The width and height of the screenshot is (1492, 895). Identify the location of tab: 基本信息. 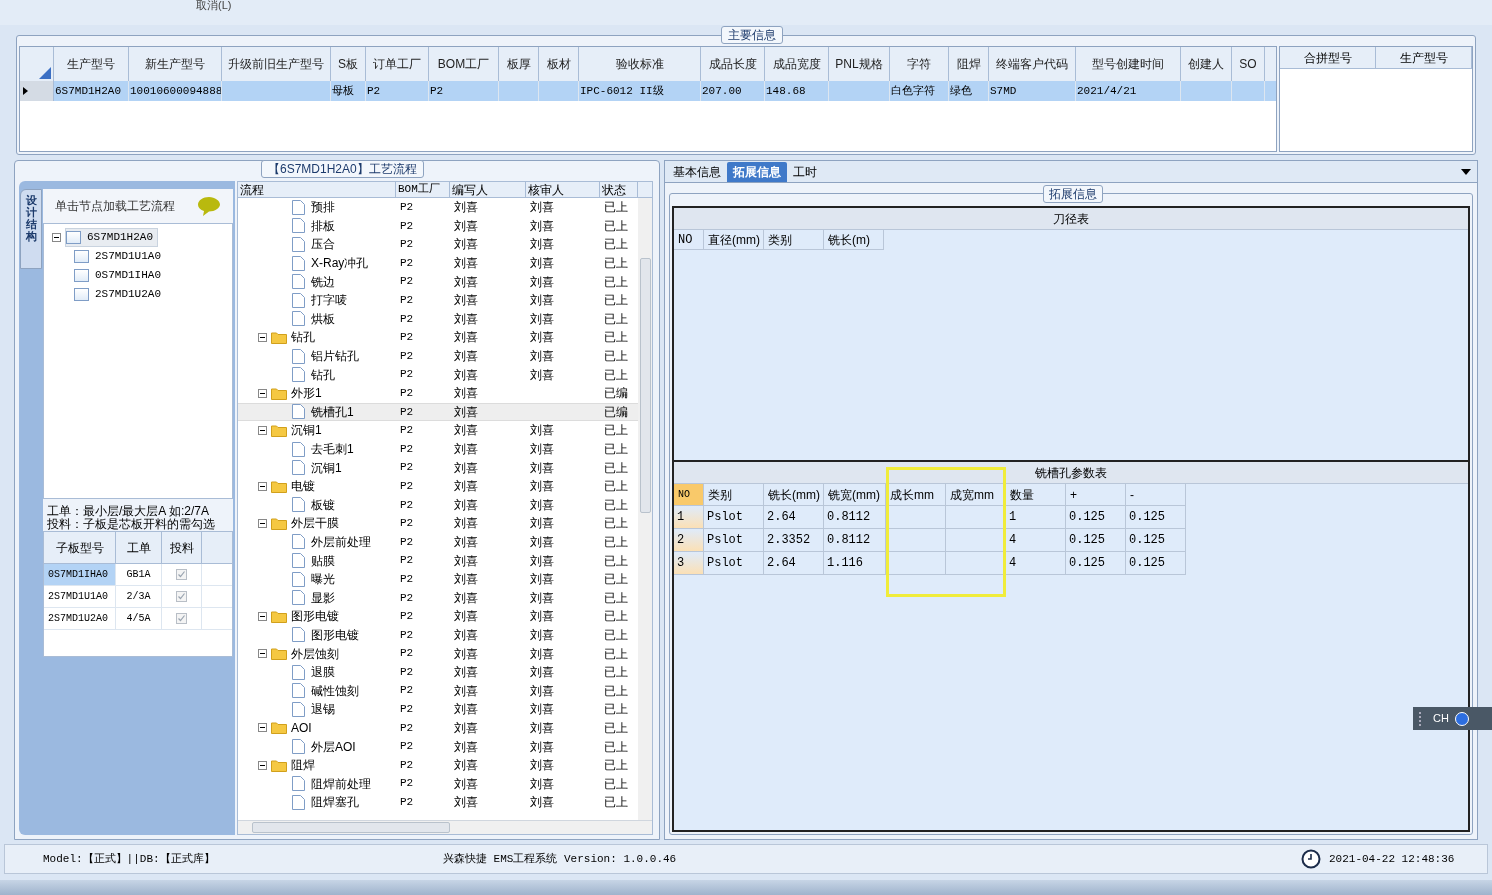
(697, 172).